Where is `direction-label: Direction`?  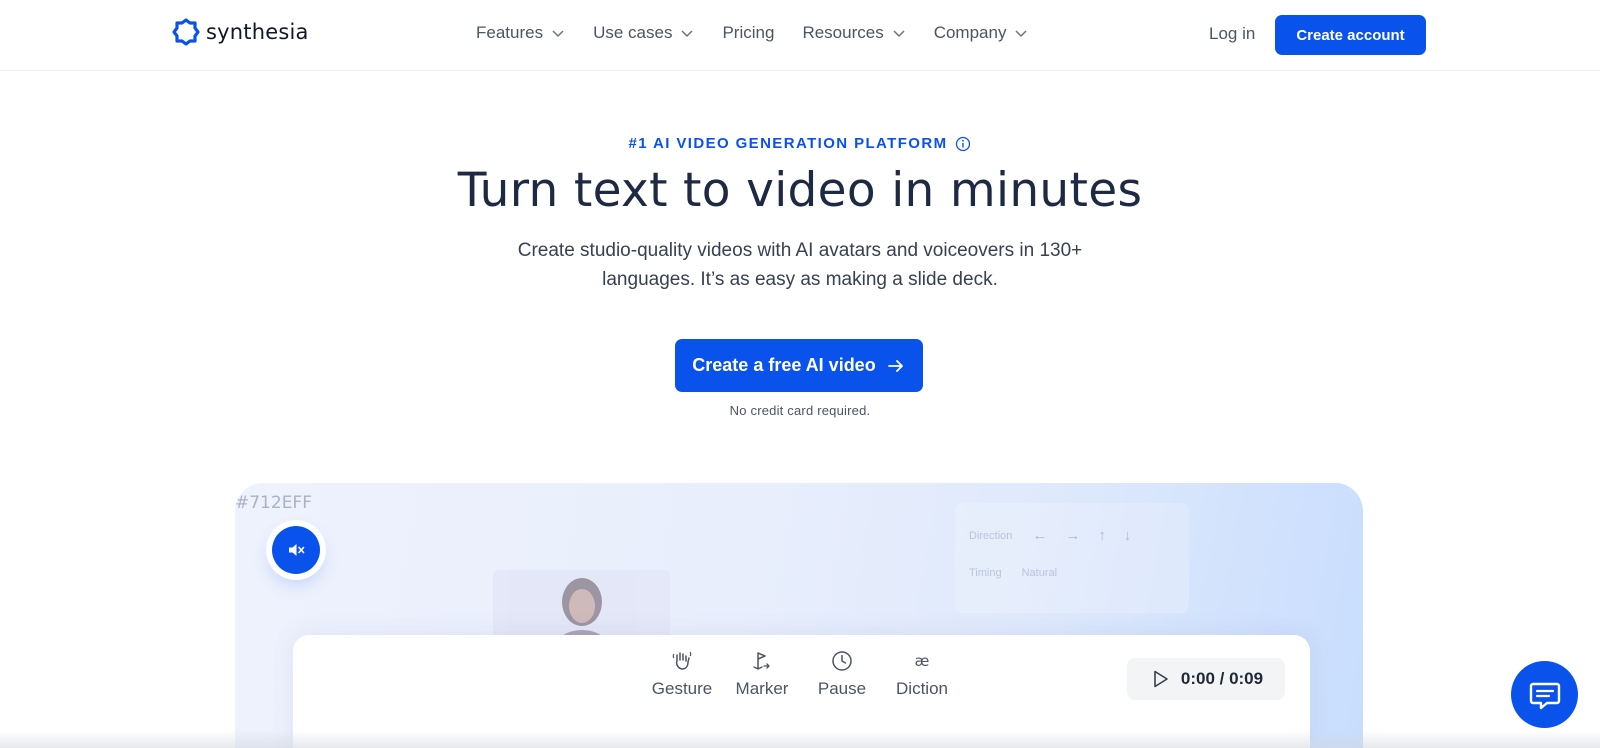 direction-label: Direction is located at coordinates (991, 535).